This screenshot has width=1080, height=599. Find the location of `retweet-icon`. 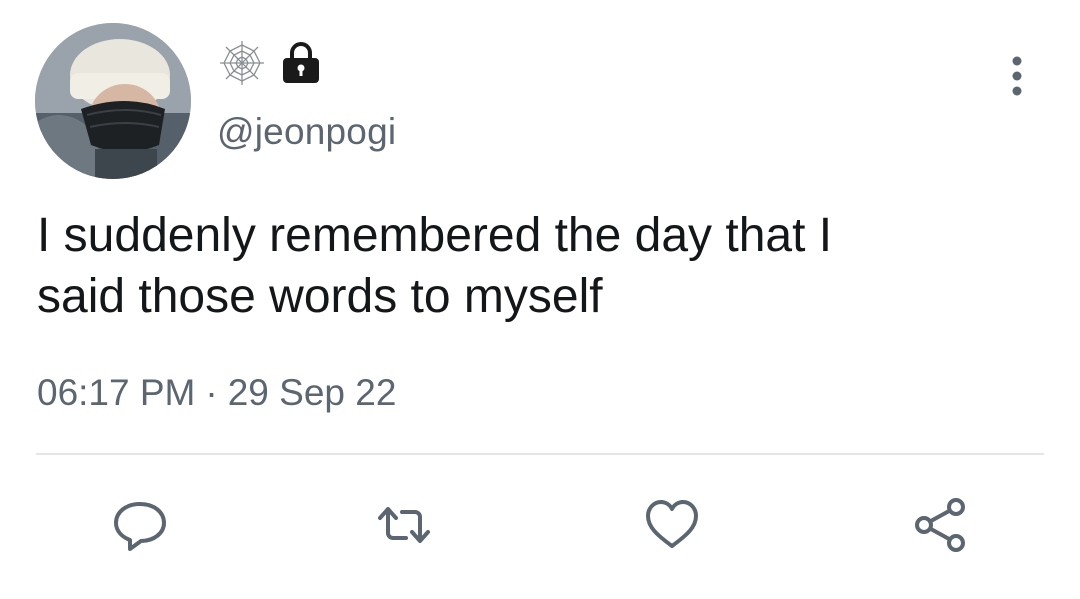

retweet-icon is located at coordinates (404, 525).